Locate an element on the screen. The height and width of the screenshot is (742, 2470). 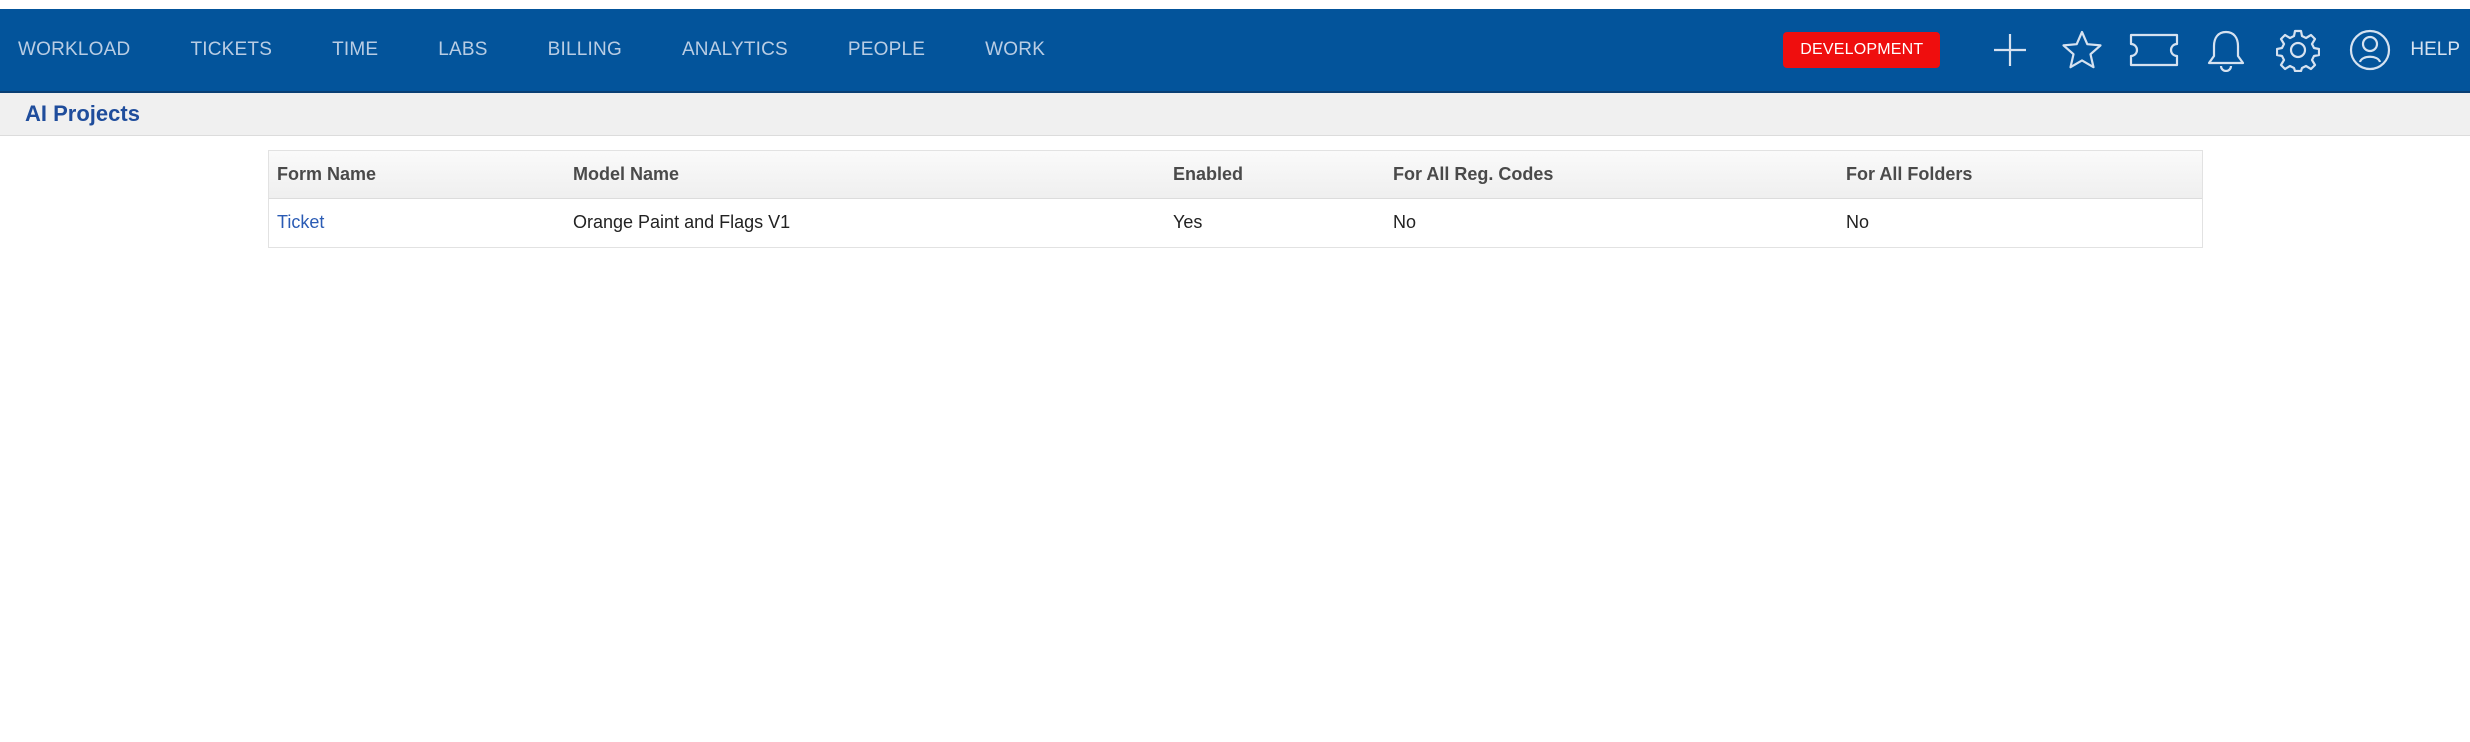
cell-for-all-folders: No is located at coordinates (1858, 222).